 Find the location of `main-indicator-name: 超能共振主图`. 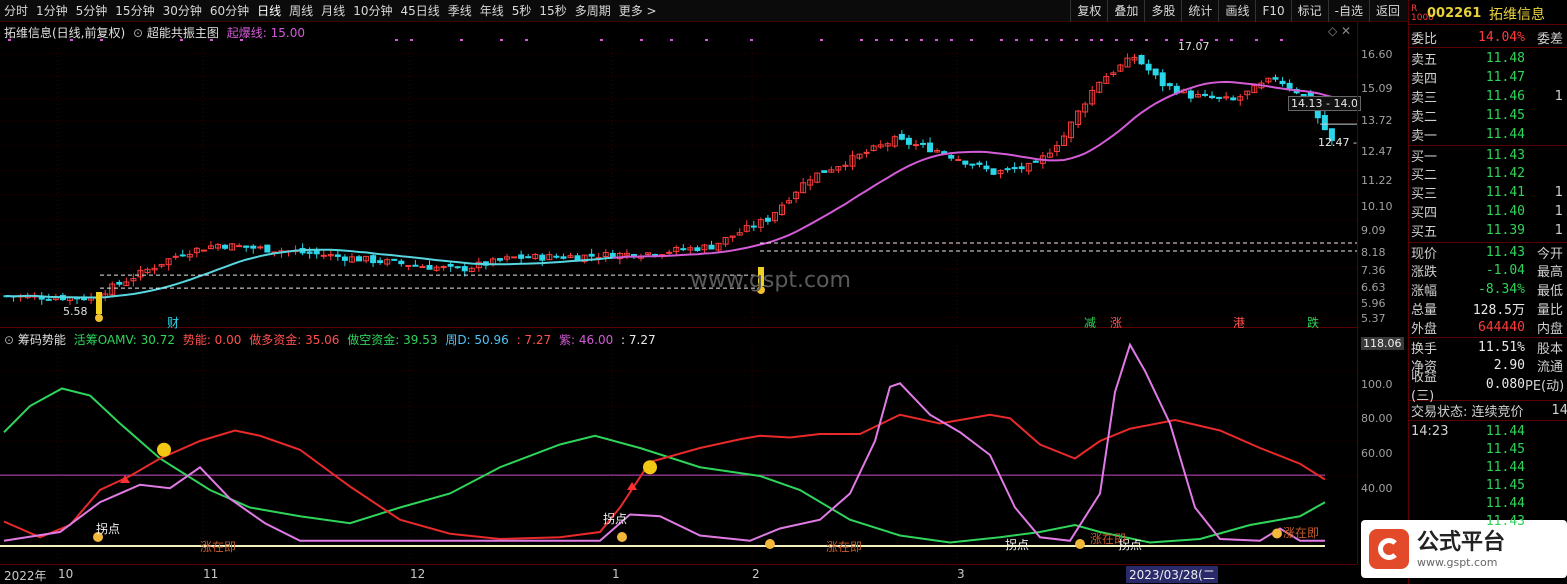

main-indicator-name: 超能共振主图 is located at coordinates (183, 33).